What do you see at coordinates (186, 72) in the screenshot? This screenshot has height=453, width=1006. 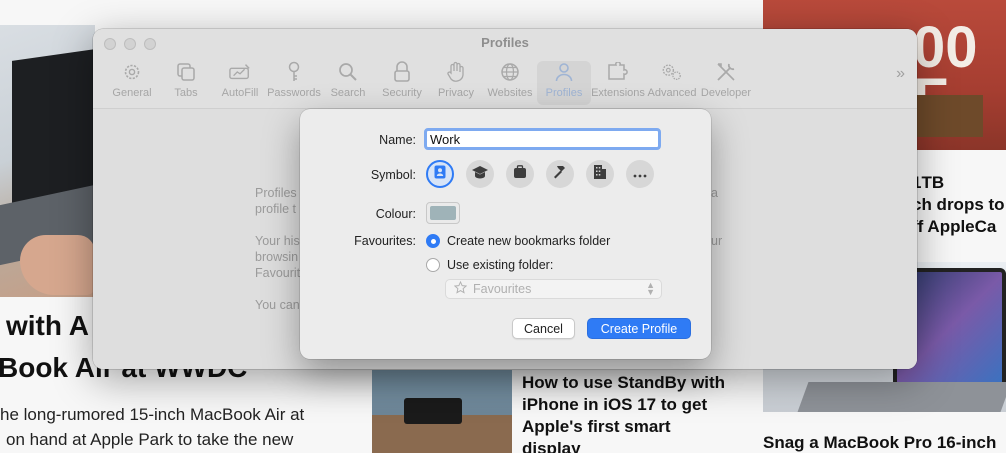 I see `tabs-icon` at bounding box center [186, 72].